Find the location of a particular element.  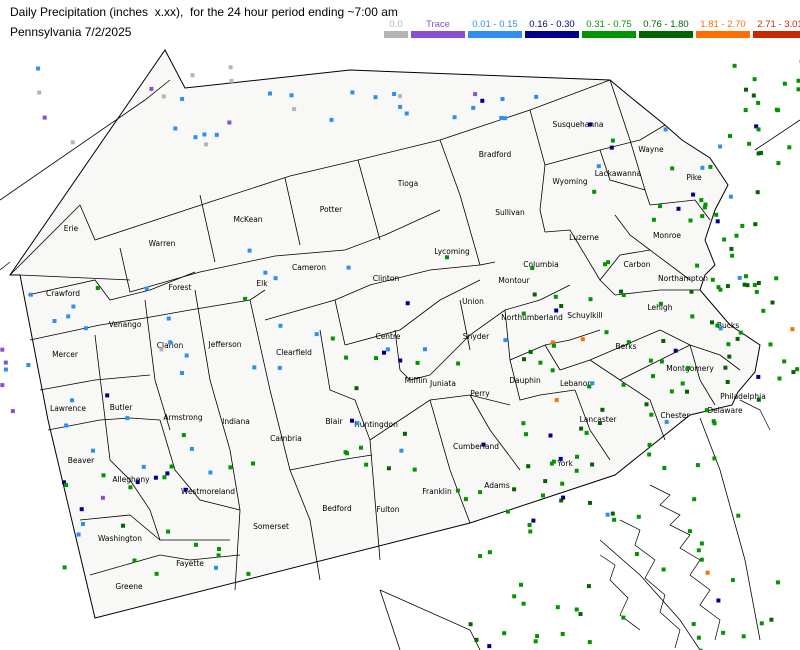

legend-label: 0.31 - 0.75 is located at coordinates (609, 24).